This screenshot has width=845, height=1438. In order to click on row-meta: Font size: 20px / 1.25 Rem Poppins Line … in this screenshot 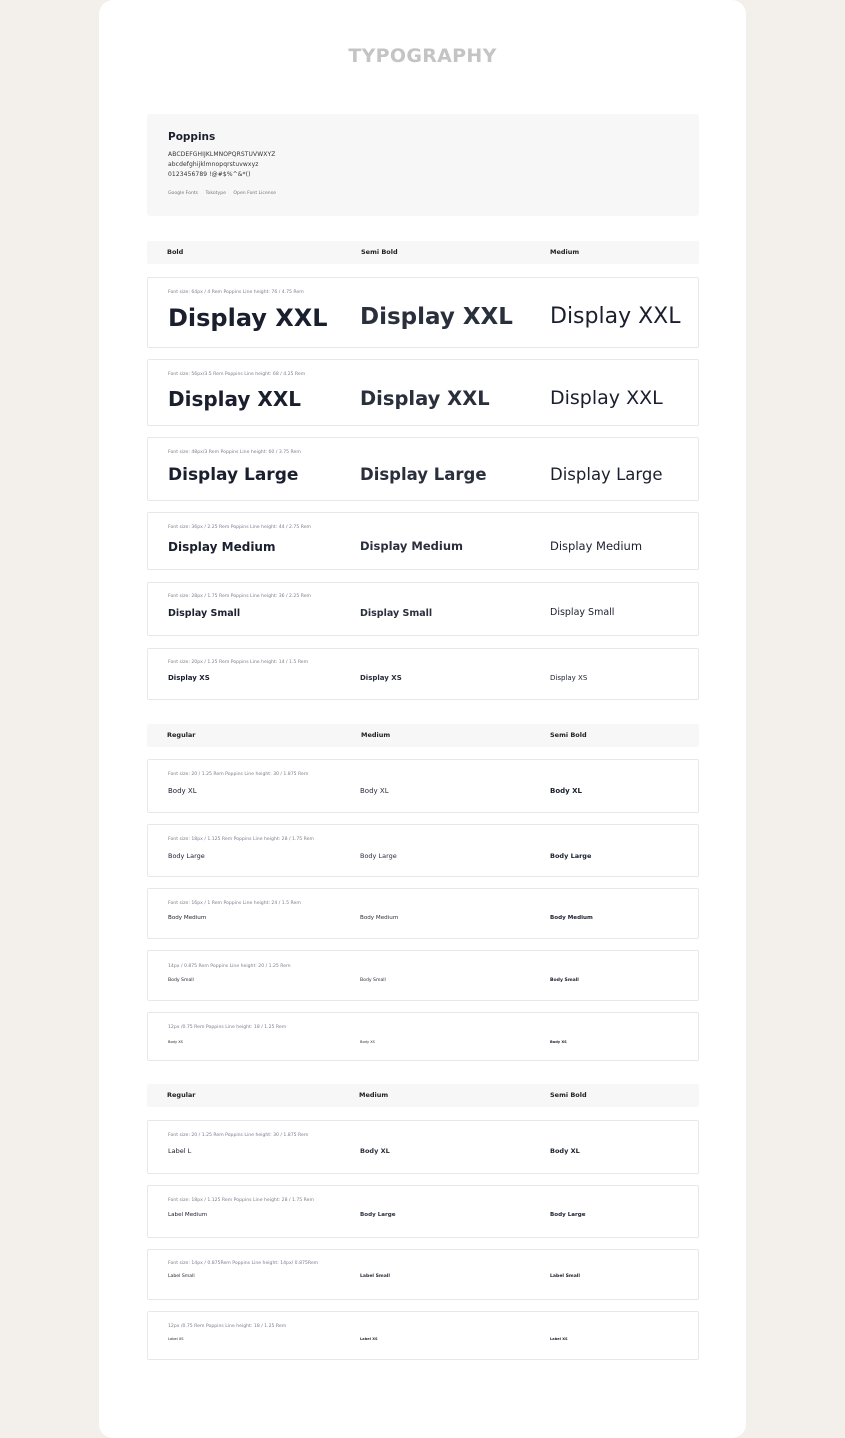, I will do `click(238, 662)`.